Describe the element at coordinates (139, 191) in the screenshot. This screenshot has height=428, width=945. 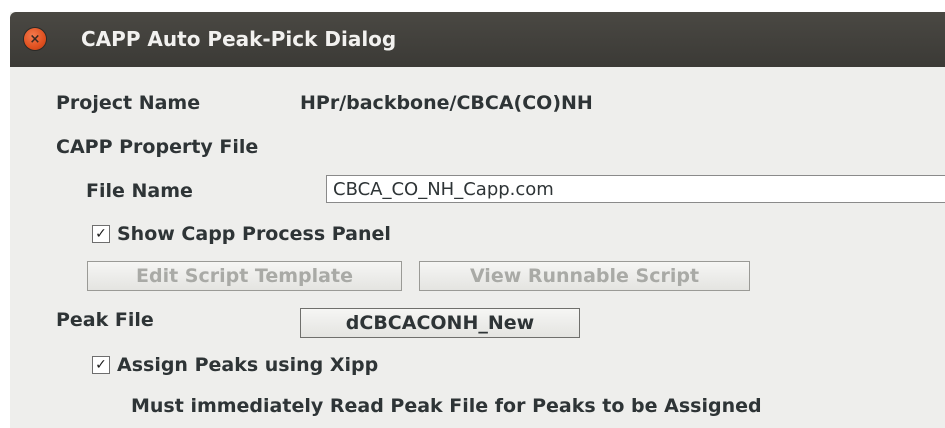
I see `file-name-label: File Name` at that location.